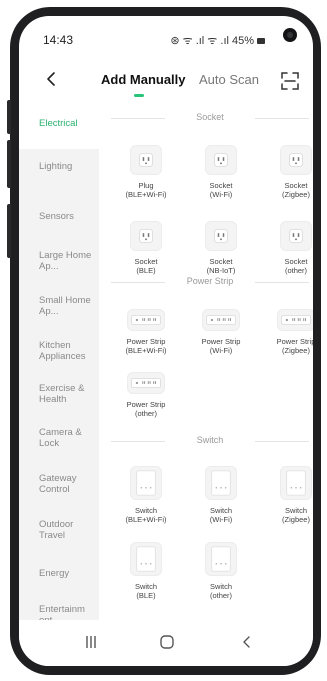 The image size is (327, 681). I want to click on battery-percent: 45%, so click(242, 40).